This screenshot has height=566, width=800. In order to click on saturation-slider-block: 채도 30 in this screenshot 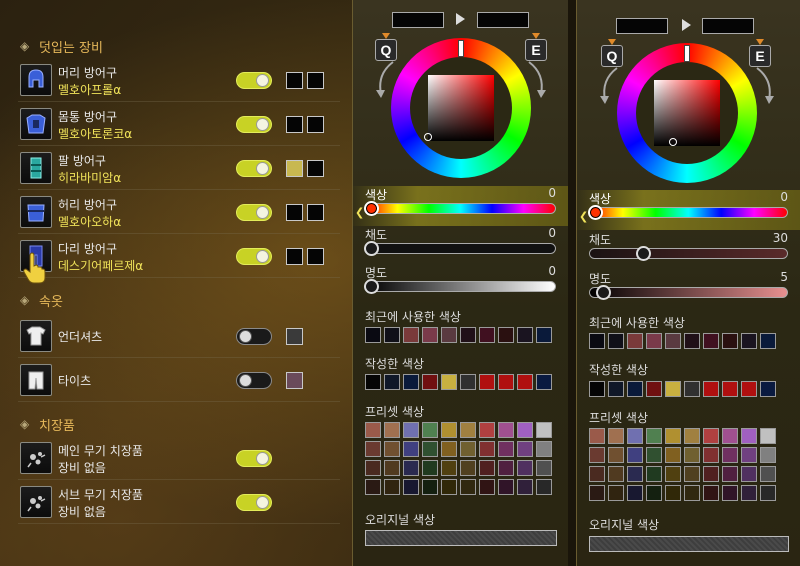, I will do `click(688, 251)`.